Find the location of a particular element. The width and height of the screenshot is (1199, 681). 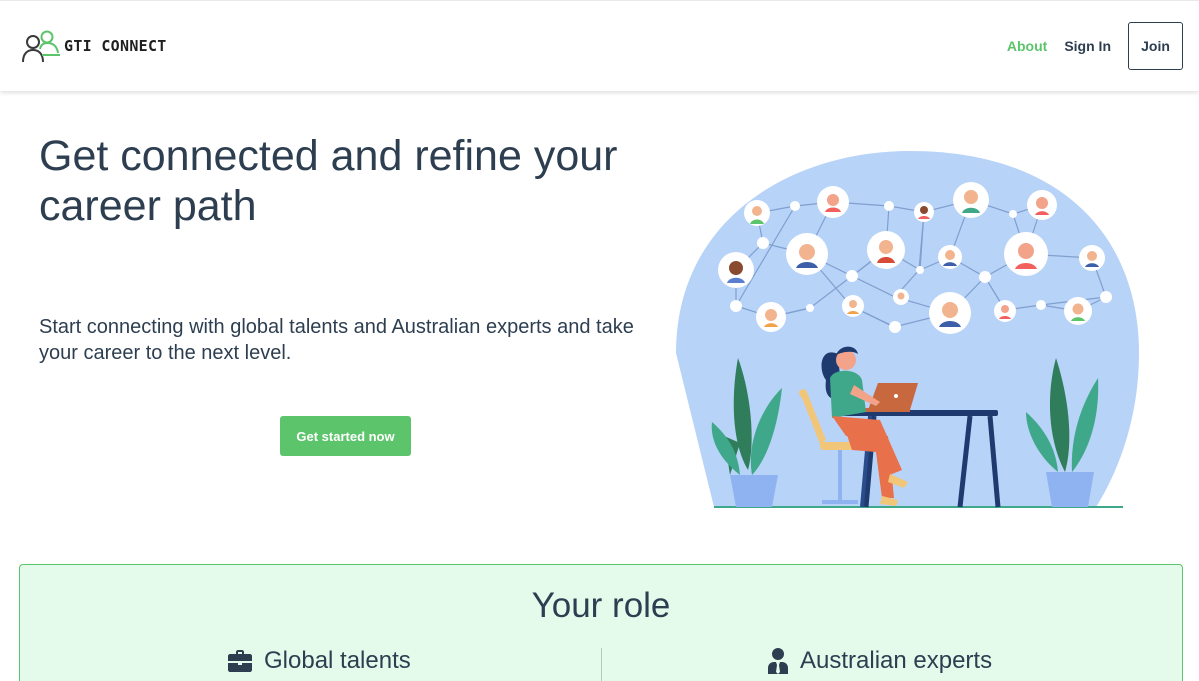

brand-name: GTI CONNECT is located at coordinates (115, 46).